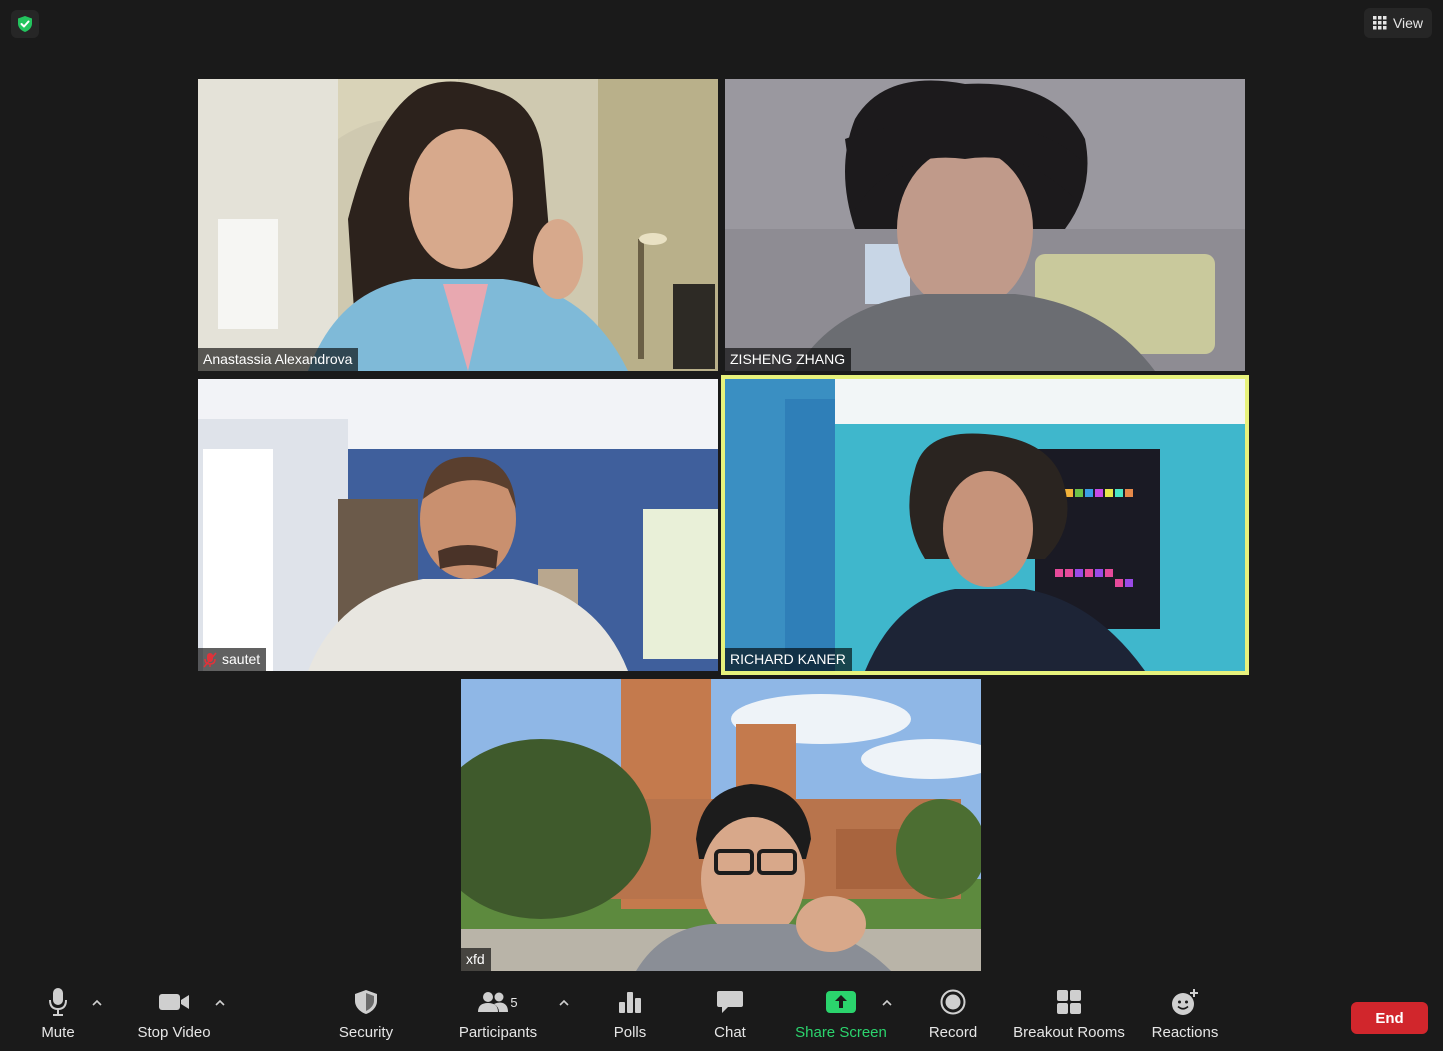 The image size is (1443, 1051). What do you see at coordinates (841, 1015) in the screenshot?
I see `share-screen-button: Share Screen` at bounding box center [841, 1015].